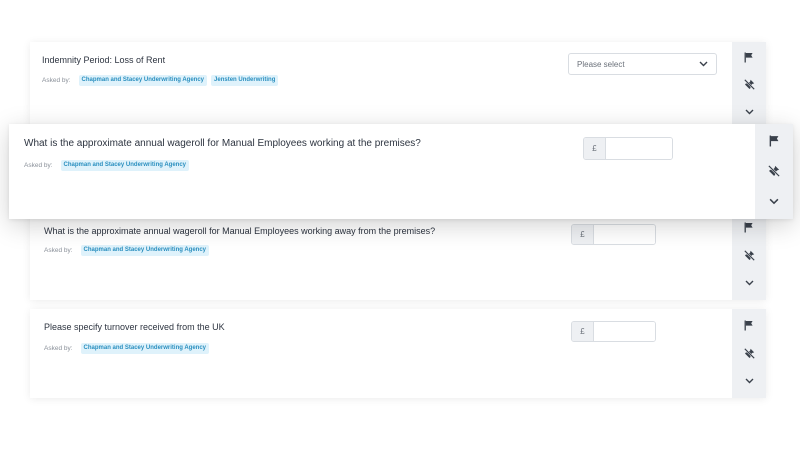 This screenshot has height=450, width=800. I want to click on wageroll-away-input, so click(624, 234).